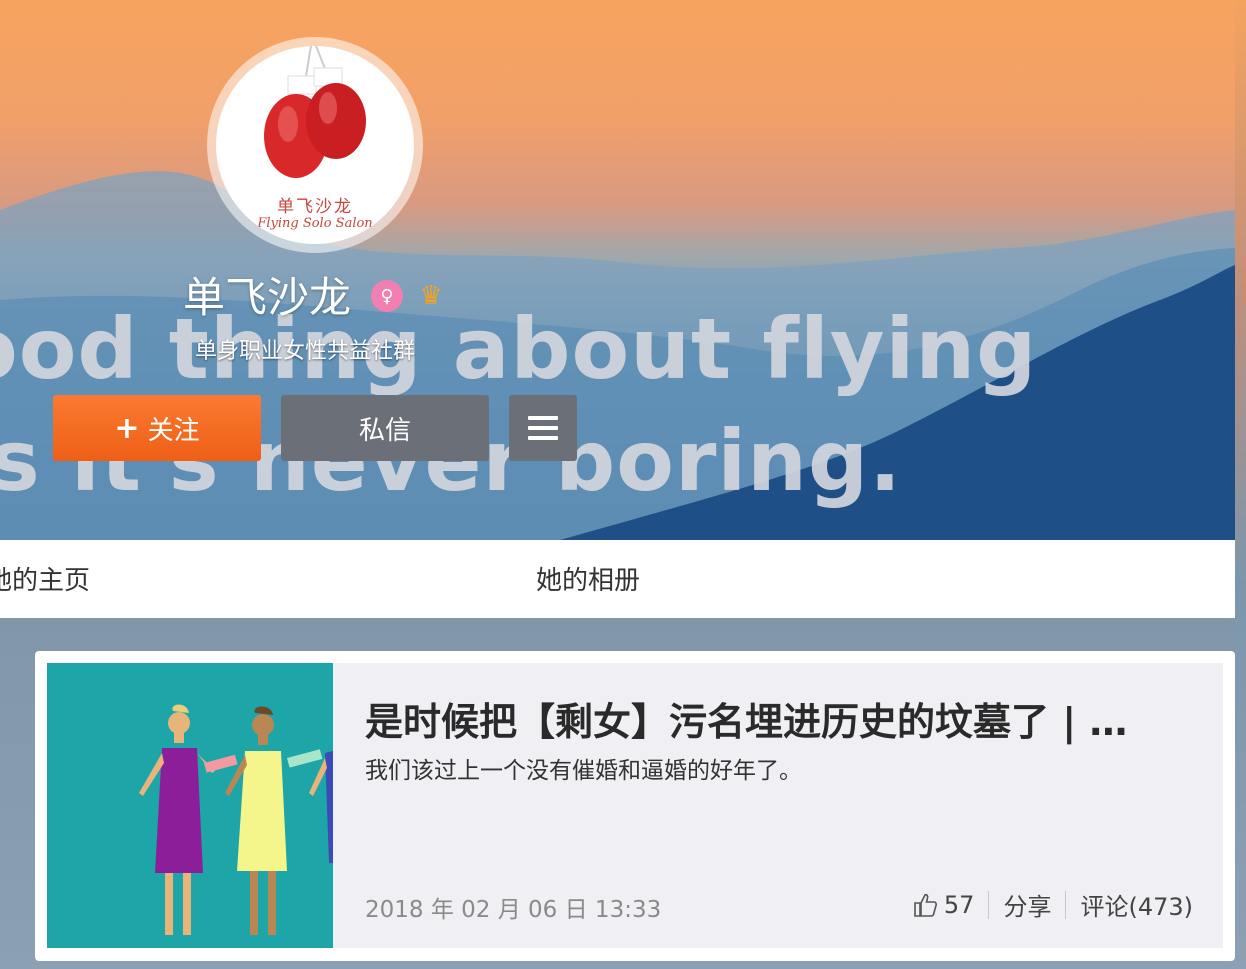 This screenshot has width=1246, height=969. I want to click on tab-album: 她的相册, so click(588, 578).